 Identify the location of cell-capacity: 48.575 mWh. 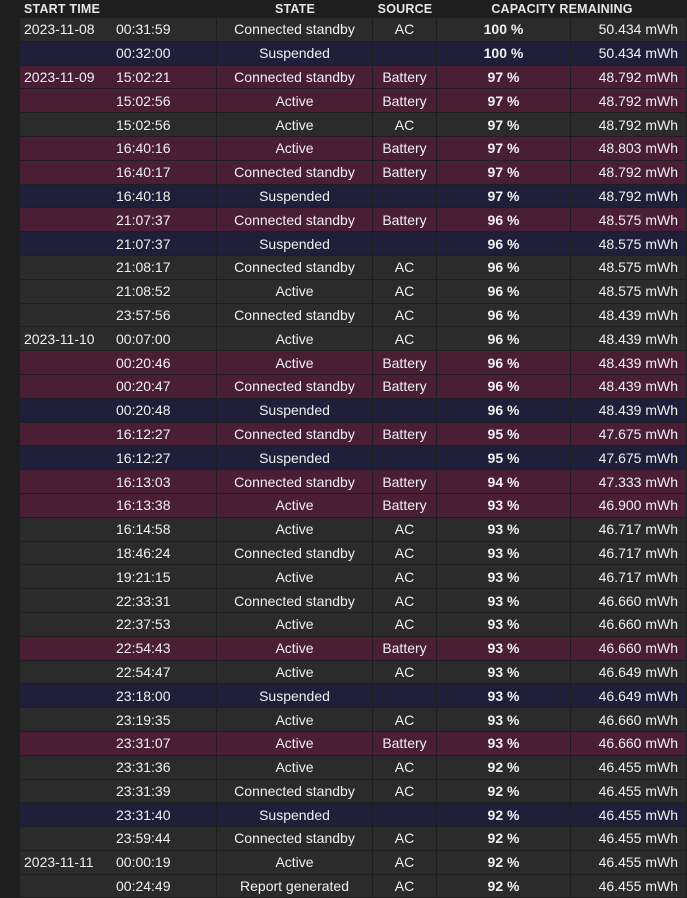
(629, 291).